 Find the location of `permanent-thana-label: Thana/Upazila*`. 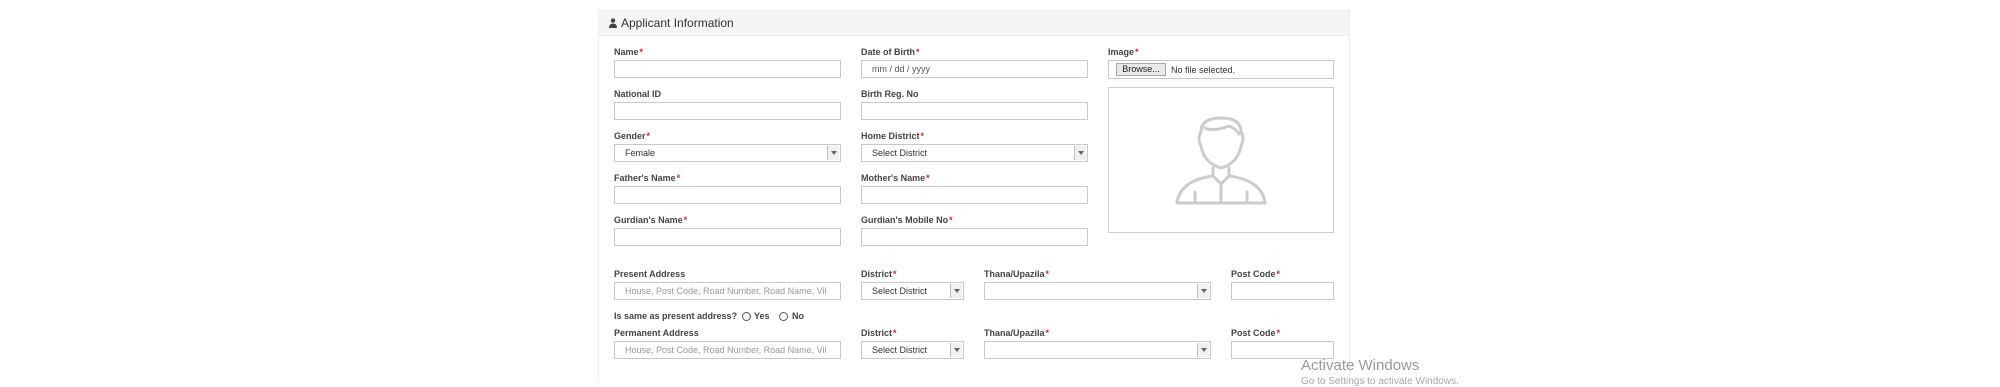

permanent-thana-label: Thana/Upazila* is located at coordinates (1017, 333).